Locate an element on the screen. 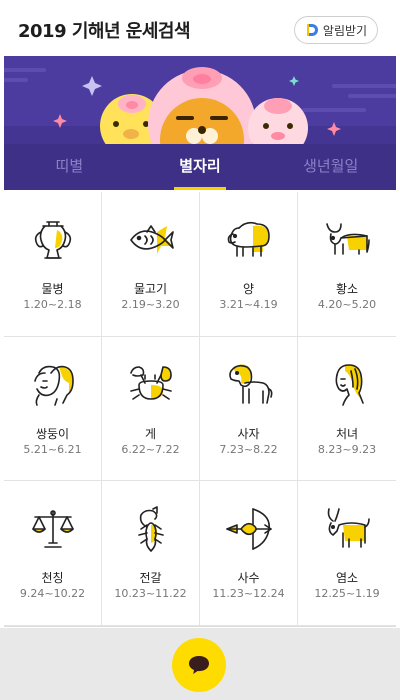 This screenshot has height=700, width=400. sagittarius-icon is located at coordinates (248, 529).